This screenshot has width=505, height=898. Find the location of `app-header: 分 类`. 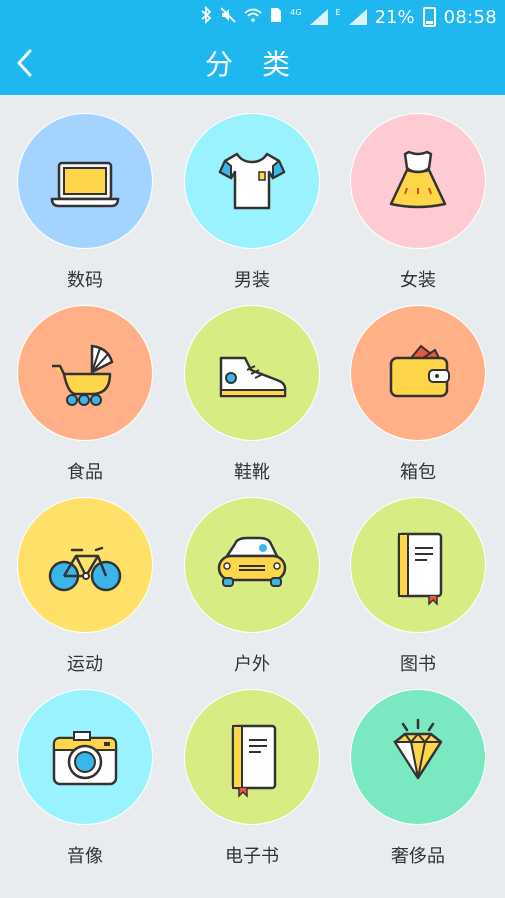

app-header: 分 类 is located at coordinates (252, 64).